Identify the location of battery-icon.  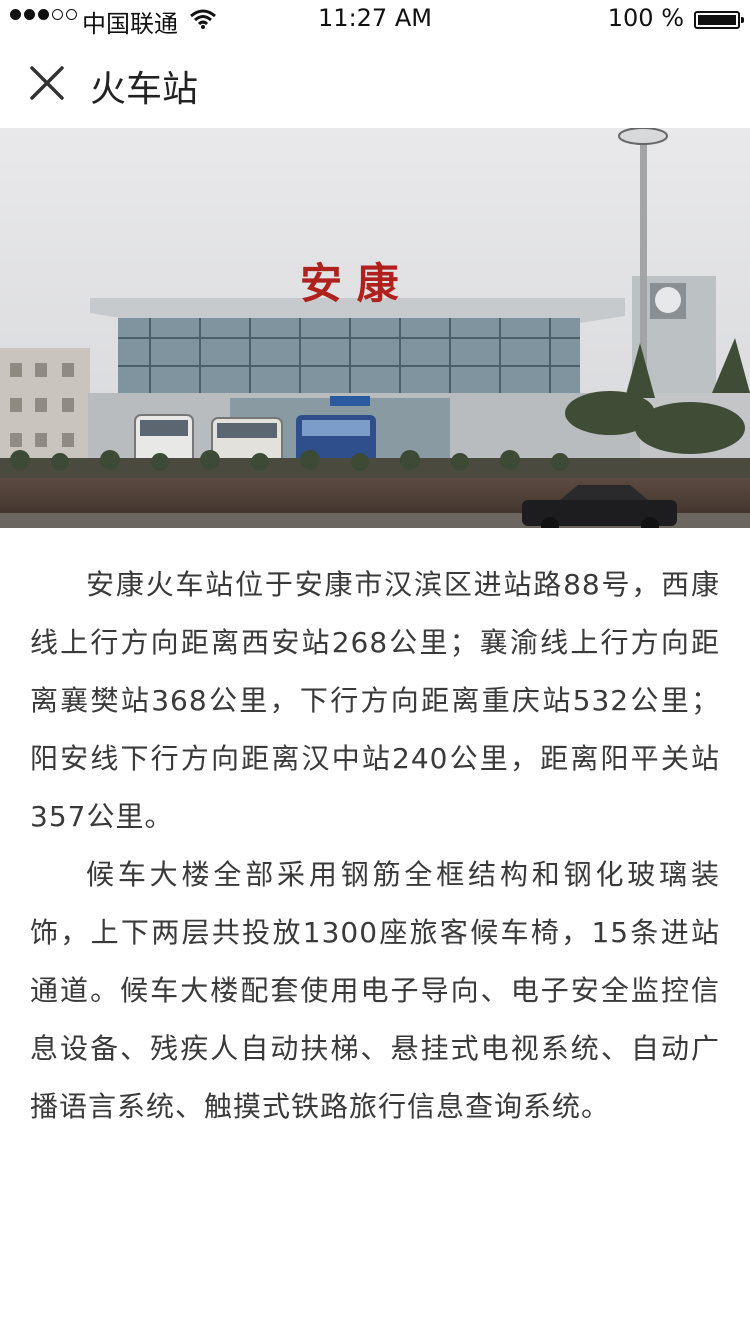
(719, 20).